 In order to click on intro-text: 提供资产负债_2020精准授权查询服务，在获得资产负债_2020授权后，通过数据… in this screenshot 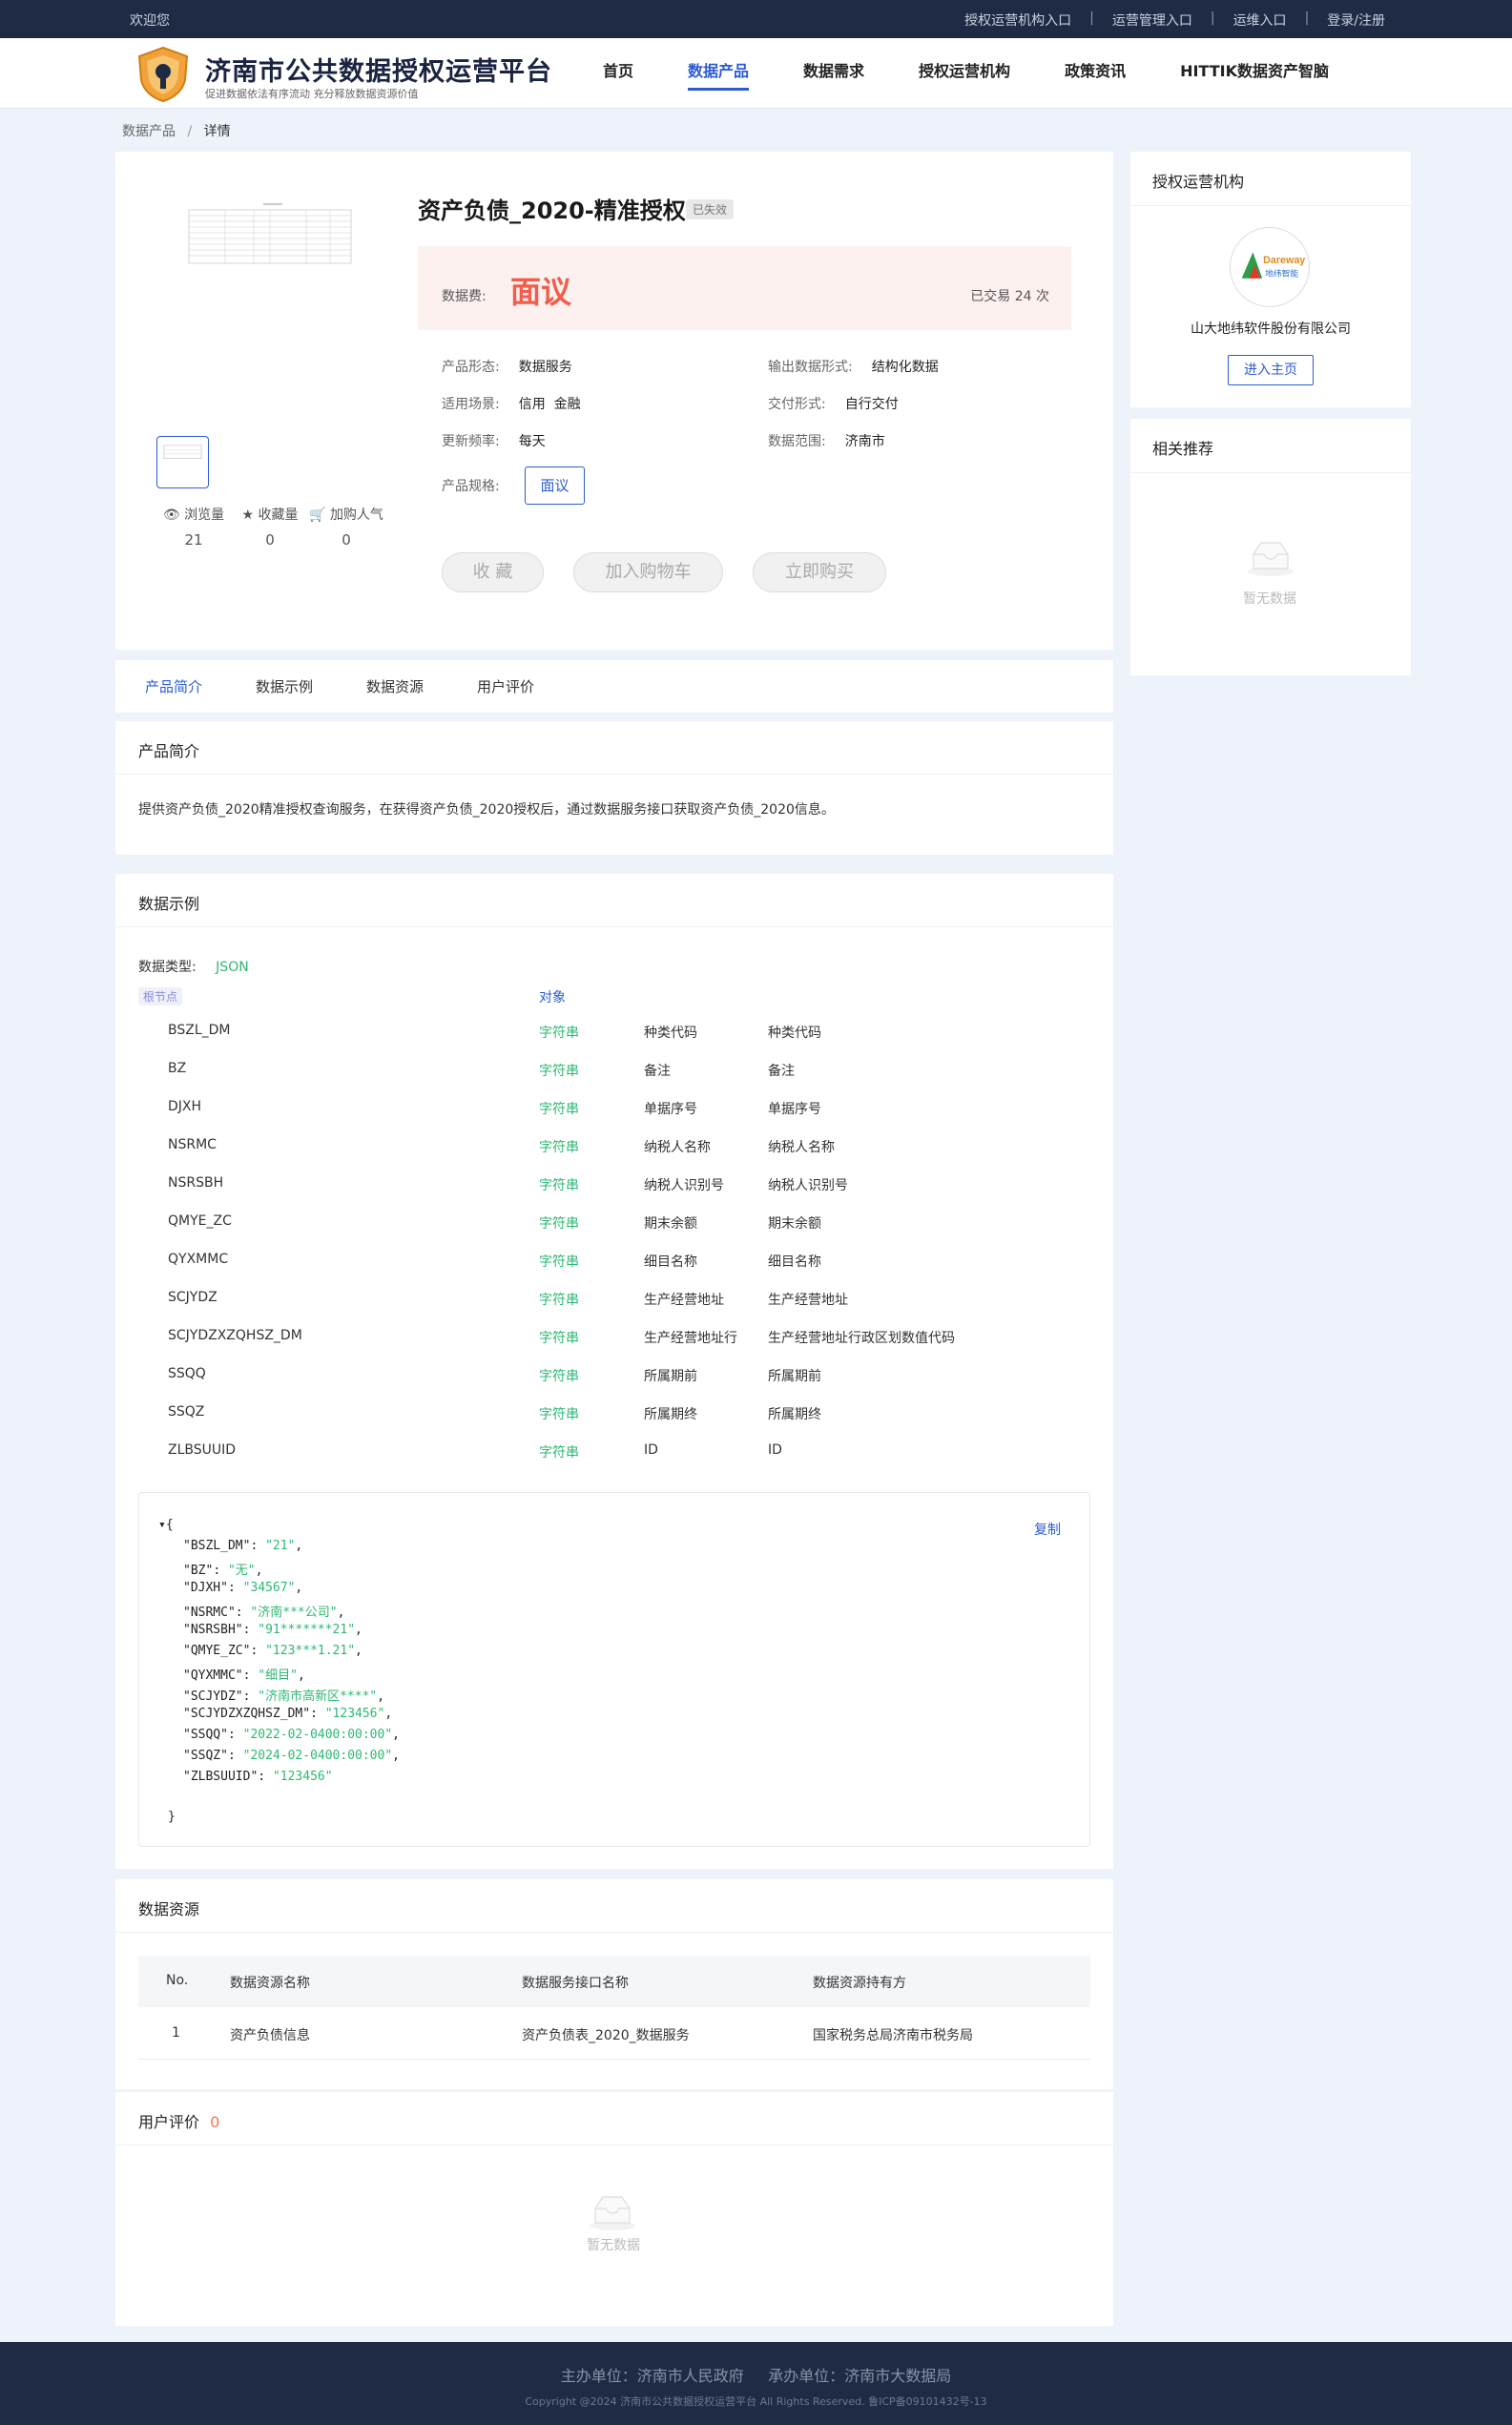, I will do `click(486, 810)`.